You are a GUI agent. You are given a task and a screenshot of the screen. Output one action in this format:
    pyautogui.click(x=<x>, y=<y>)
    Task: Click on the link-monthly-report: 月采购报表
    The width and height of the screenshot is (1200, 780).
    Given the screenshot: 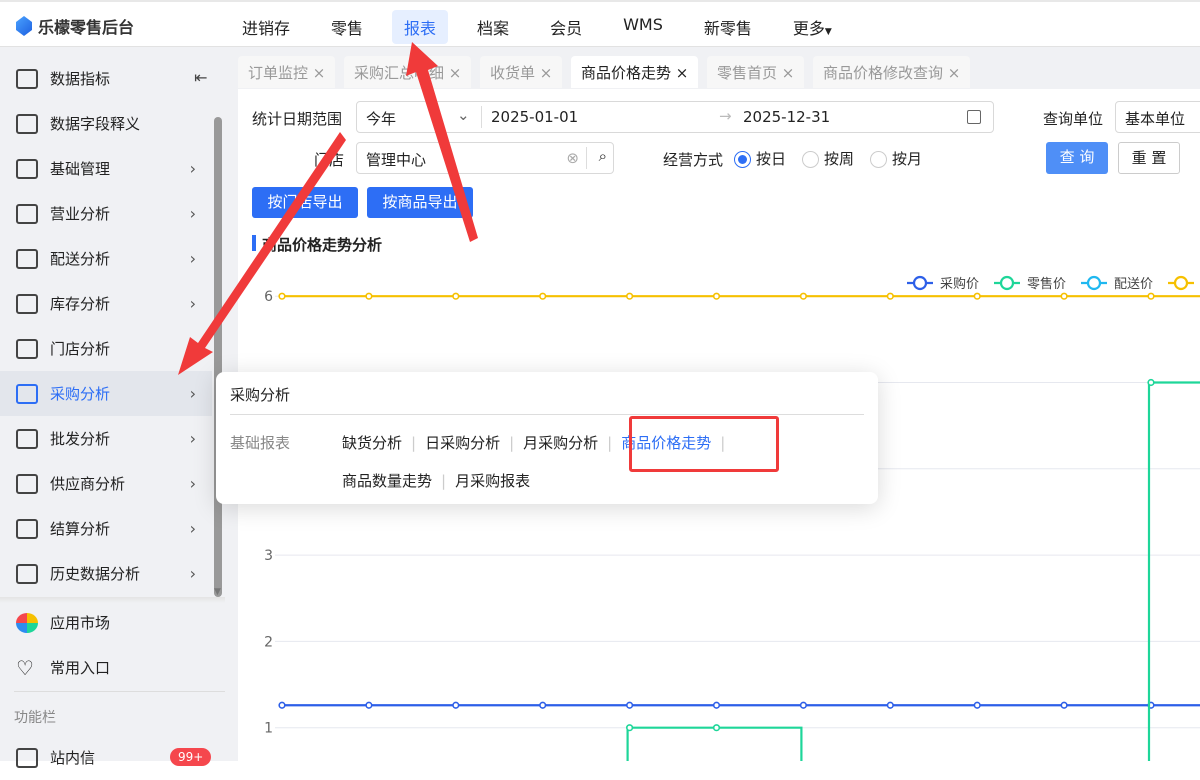 What is the action you would take?
    pyautogui.click(x=492, y=481)
    